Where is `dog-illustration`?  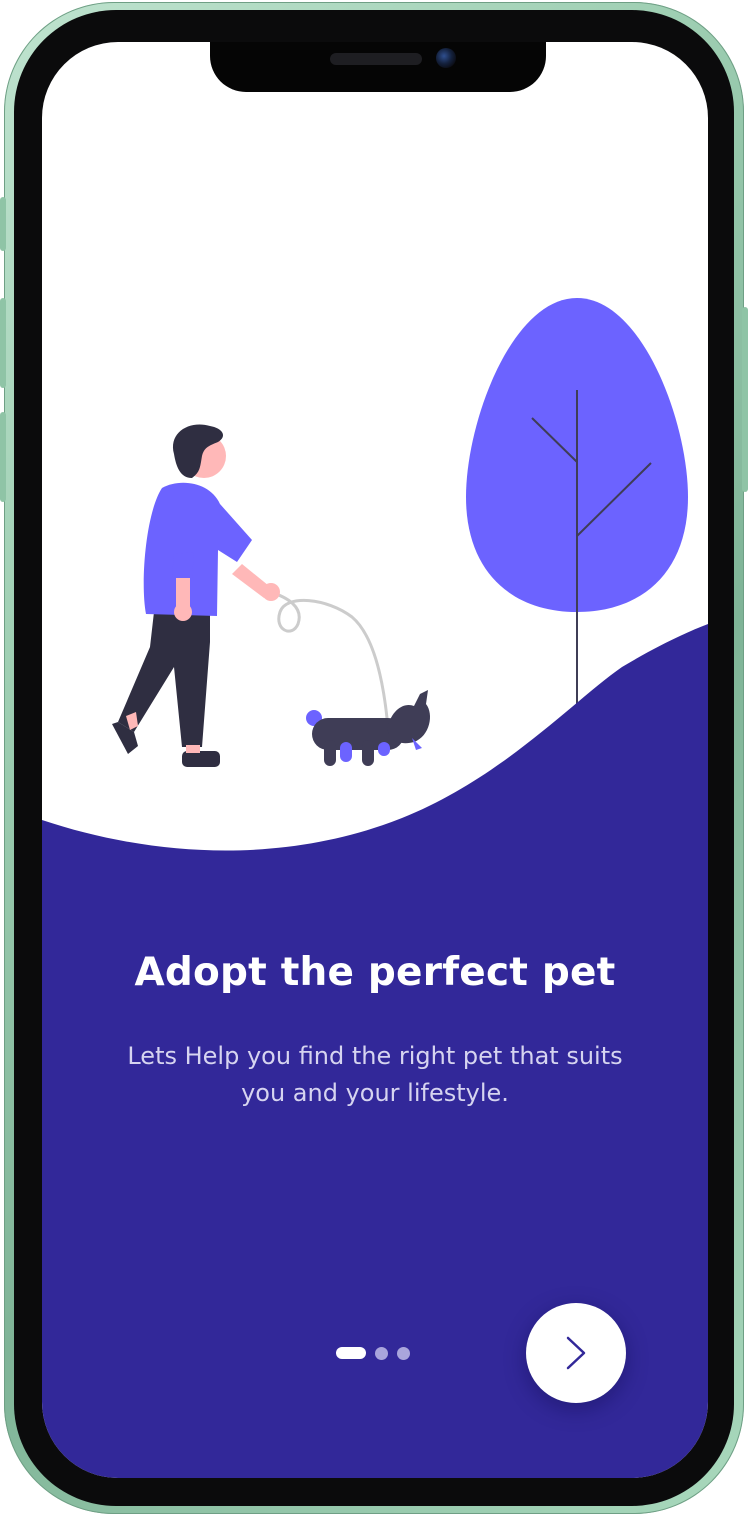
dog-illustration is located at coordinates (368, 728).